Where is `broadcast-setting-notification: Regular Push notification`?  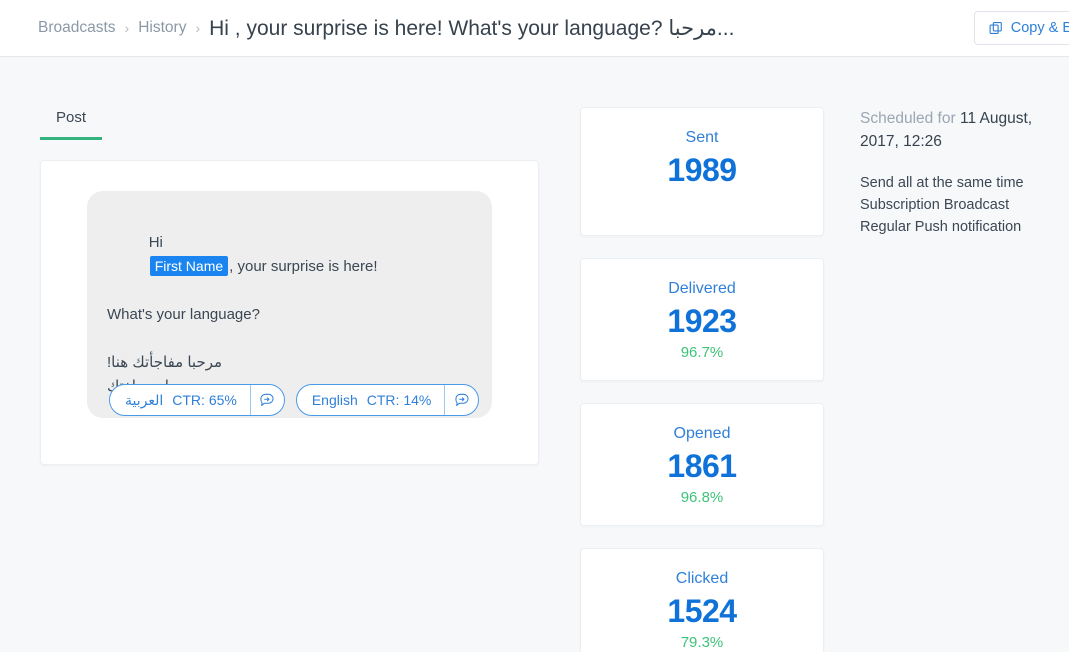 broadcast-setting-notification: Regular Push notification is located at coordinates (941, 227).